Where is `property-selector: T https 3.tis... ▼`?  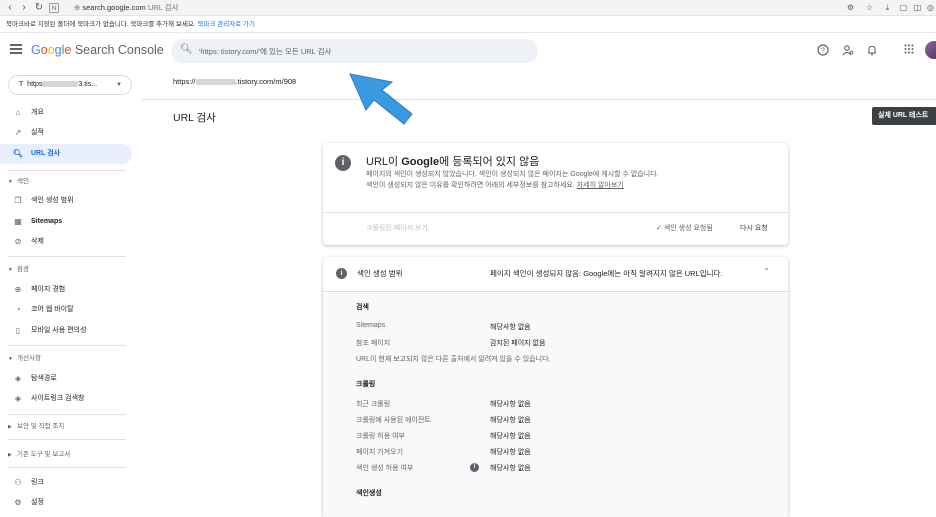
property-selector: T https 3.tis... ▼ is located at coordinates (70, 85).